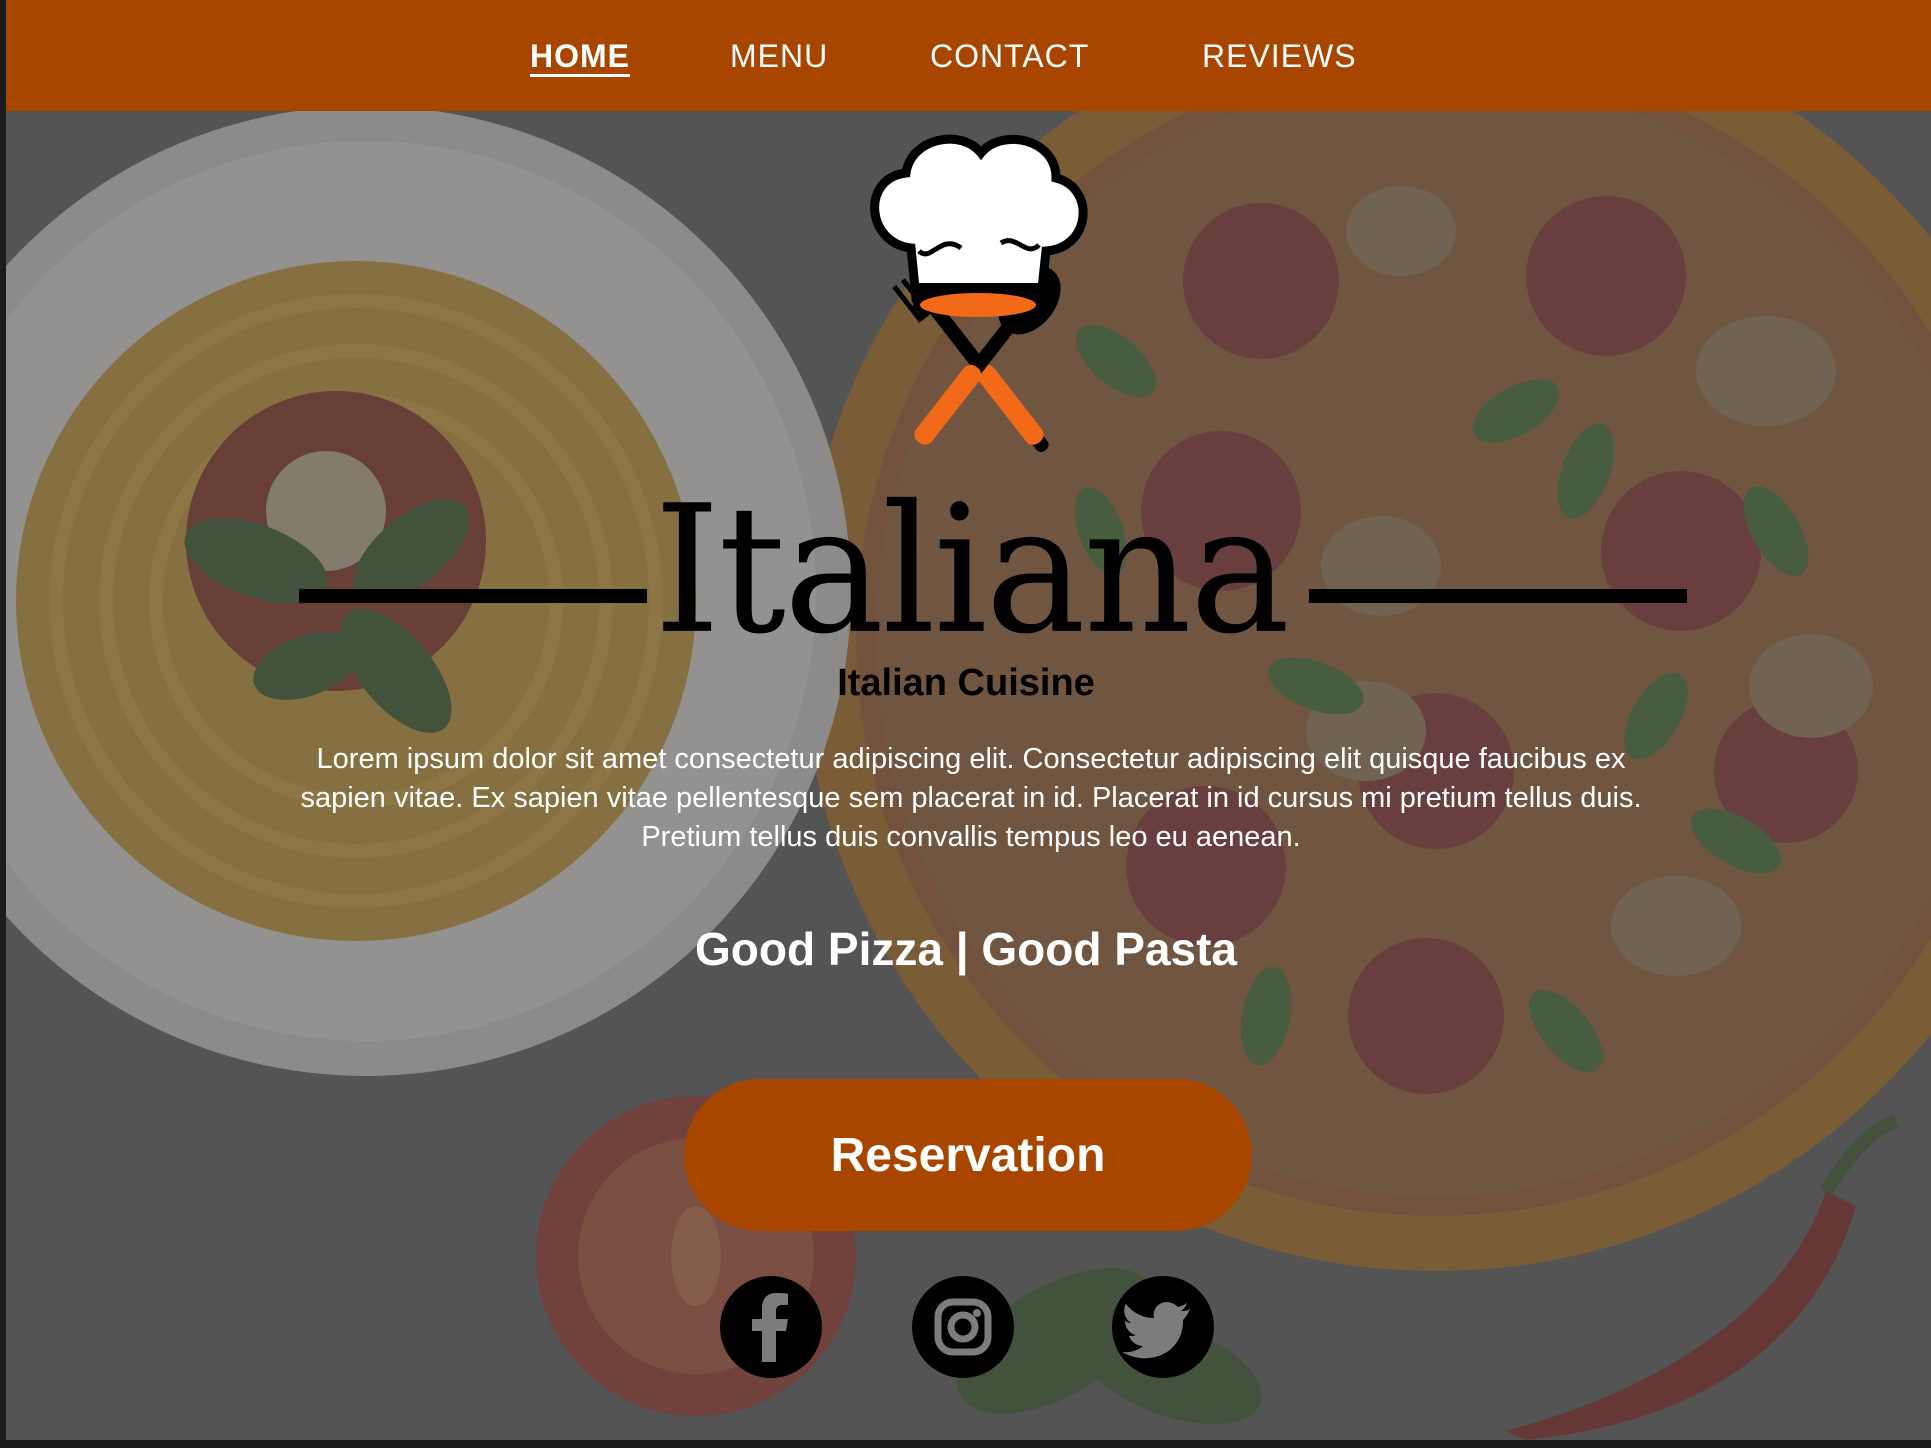  I want to click on top-nav-bar: HOME MENU CONTACT REVIEWS, so click(968, 55).